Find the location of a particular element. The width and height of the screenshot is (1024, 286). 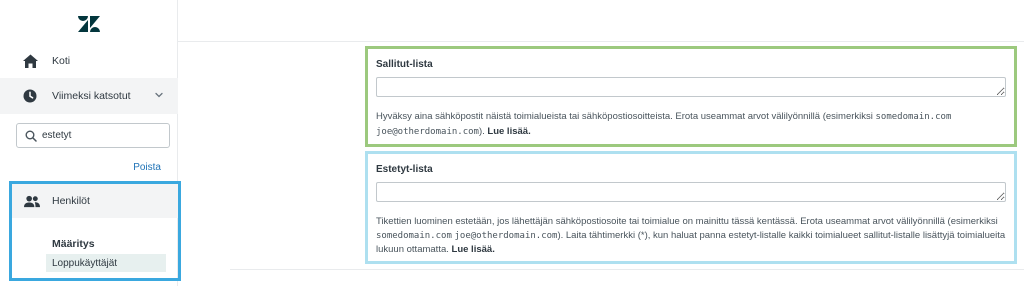

people-icon is located at coordinates (32, 201).